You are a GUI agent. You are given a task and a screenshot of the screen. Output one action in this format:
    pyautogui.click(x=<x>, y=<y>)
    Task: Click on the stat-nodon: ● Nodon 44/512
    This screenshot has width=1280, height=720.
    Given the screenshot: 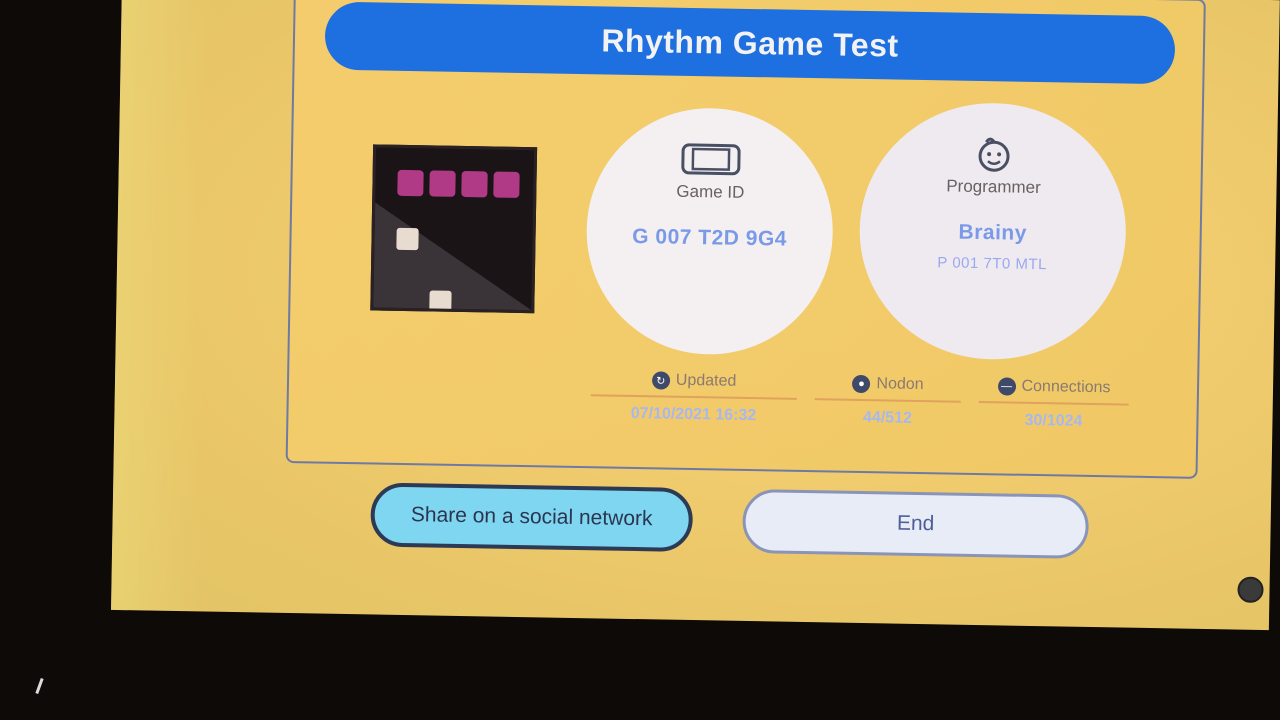 What is the action you would take?
    pyautogui.click(x=887, y=401)
    